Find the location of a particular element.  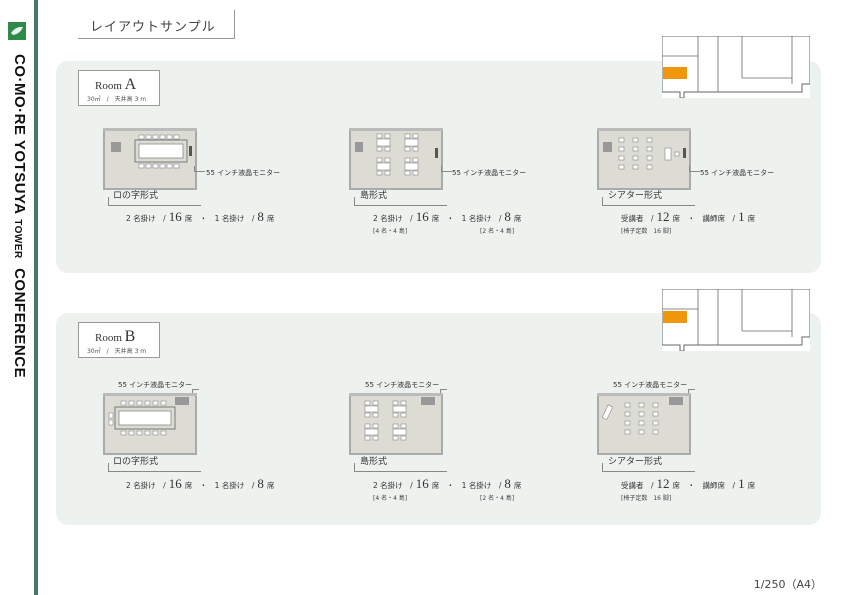

page-title-box: レイアウトサンプル is located at coordinates (156, 24).